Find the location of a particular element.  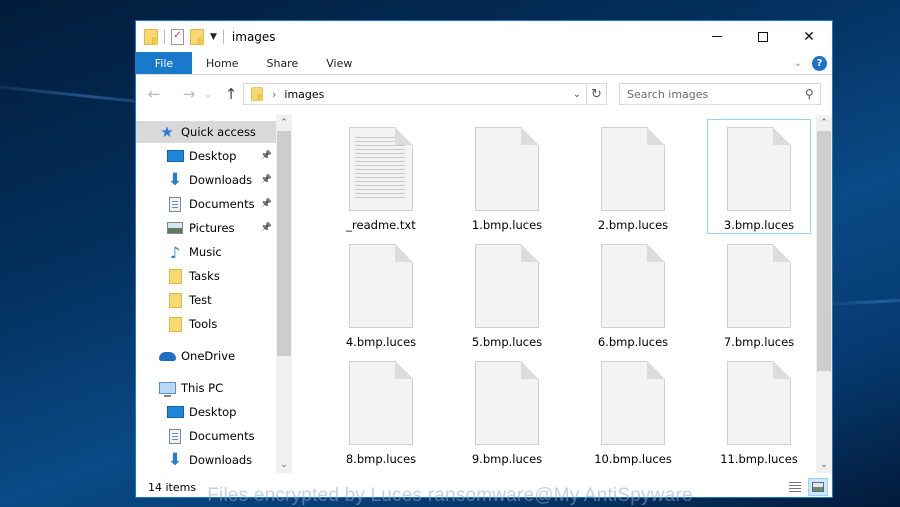

forward-button: → is located at coordinates (189, 94).